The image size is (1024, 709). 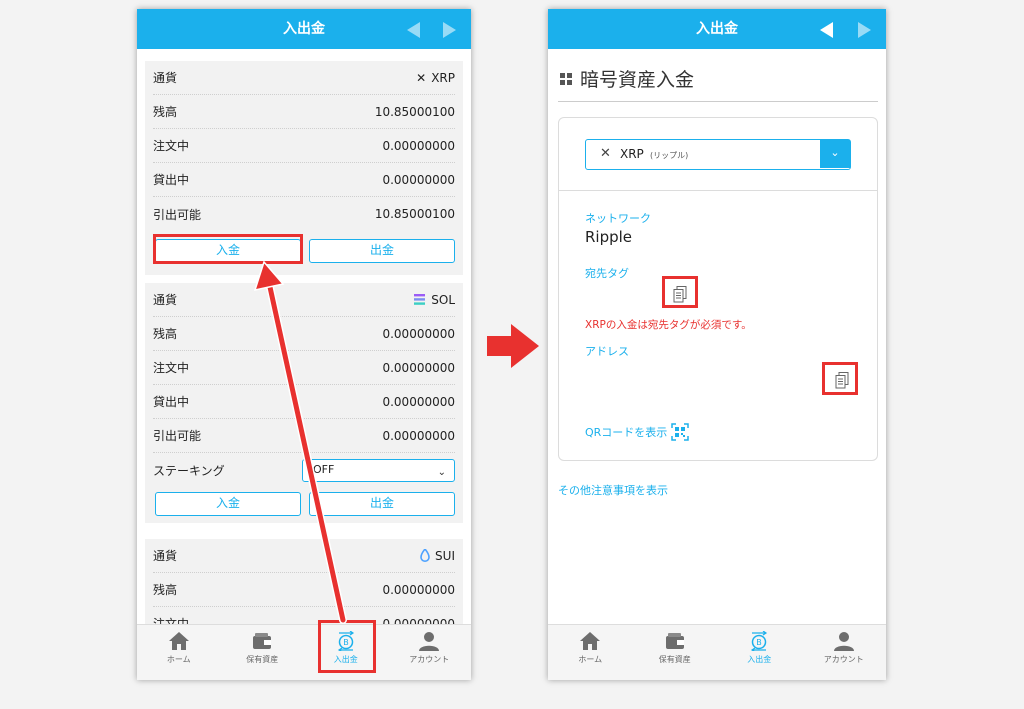 I want to click on right-arrow-icon, so click(x=513, y=346).